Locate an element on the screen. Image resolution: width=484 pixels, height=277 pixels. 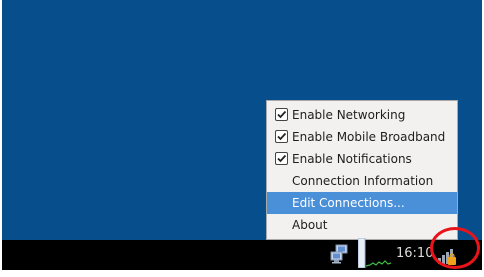
network-manager-tray-icon is located at coordinates (447, 256).